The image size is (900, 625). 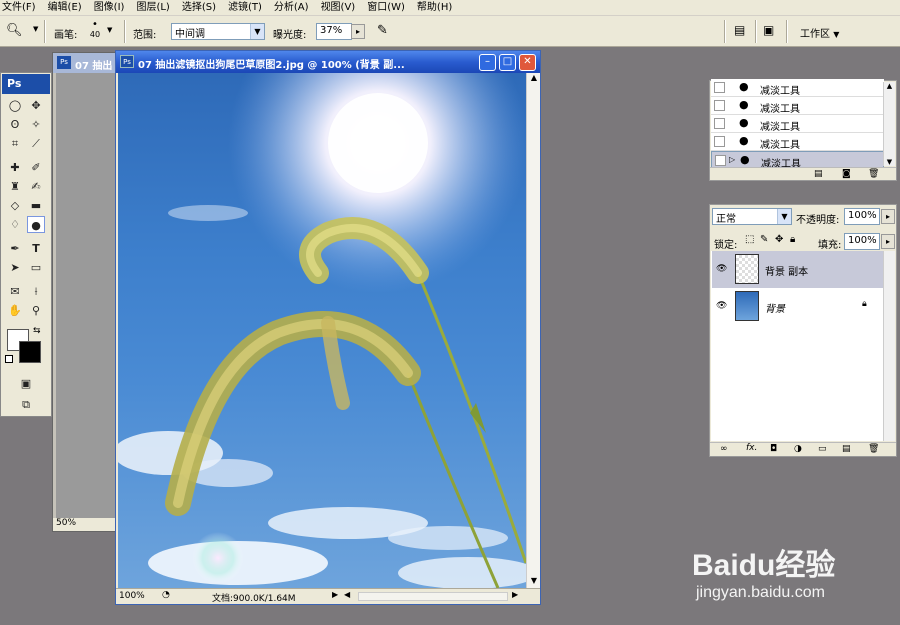 I want to click on blend-mode-select: 正常 ▼, so click(x=752, y=216).